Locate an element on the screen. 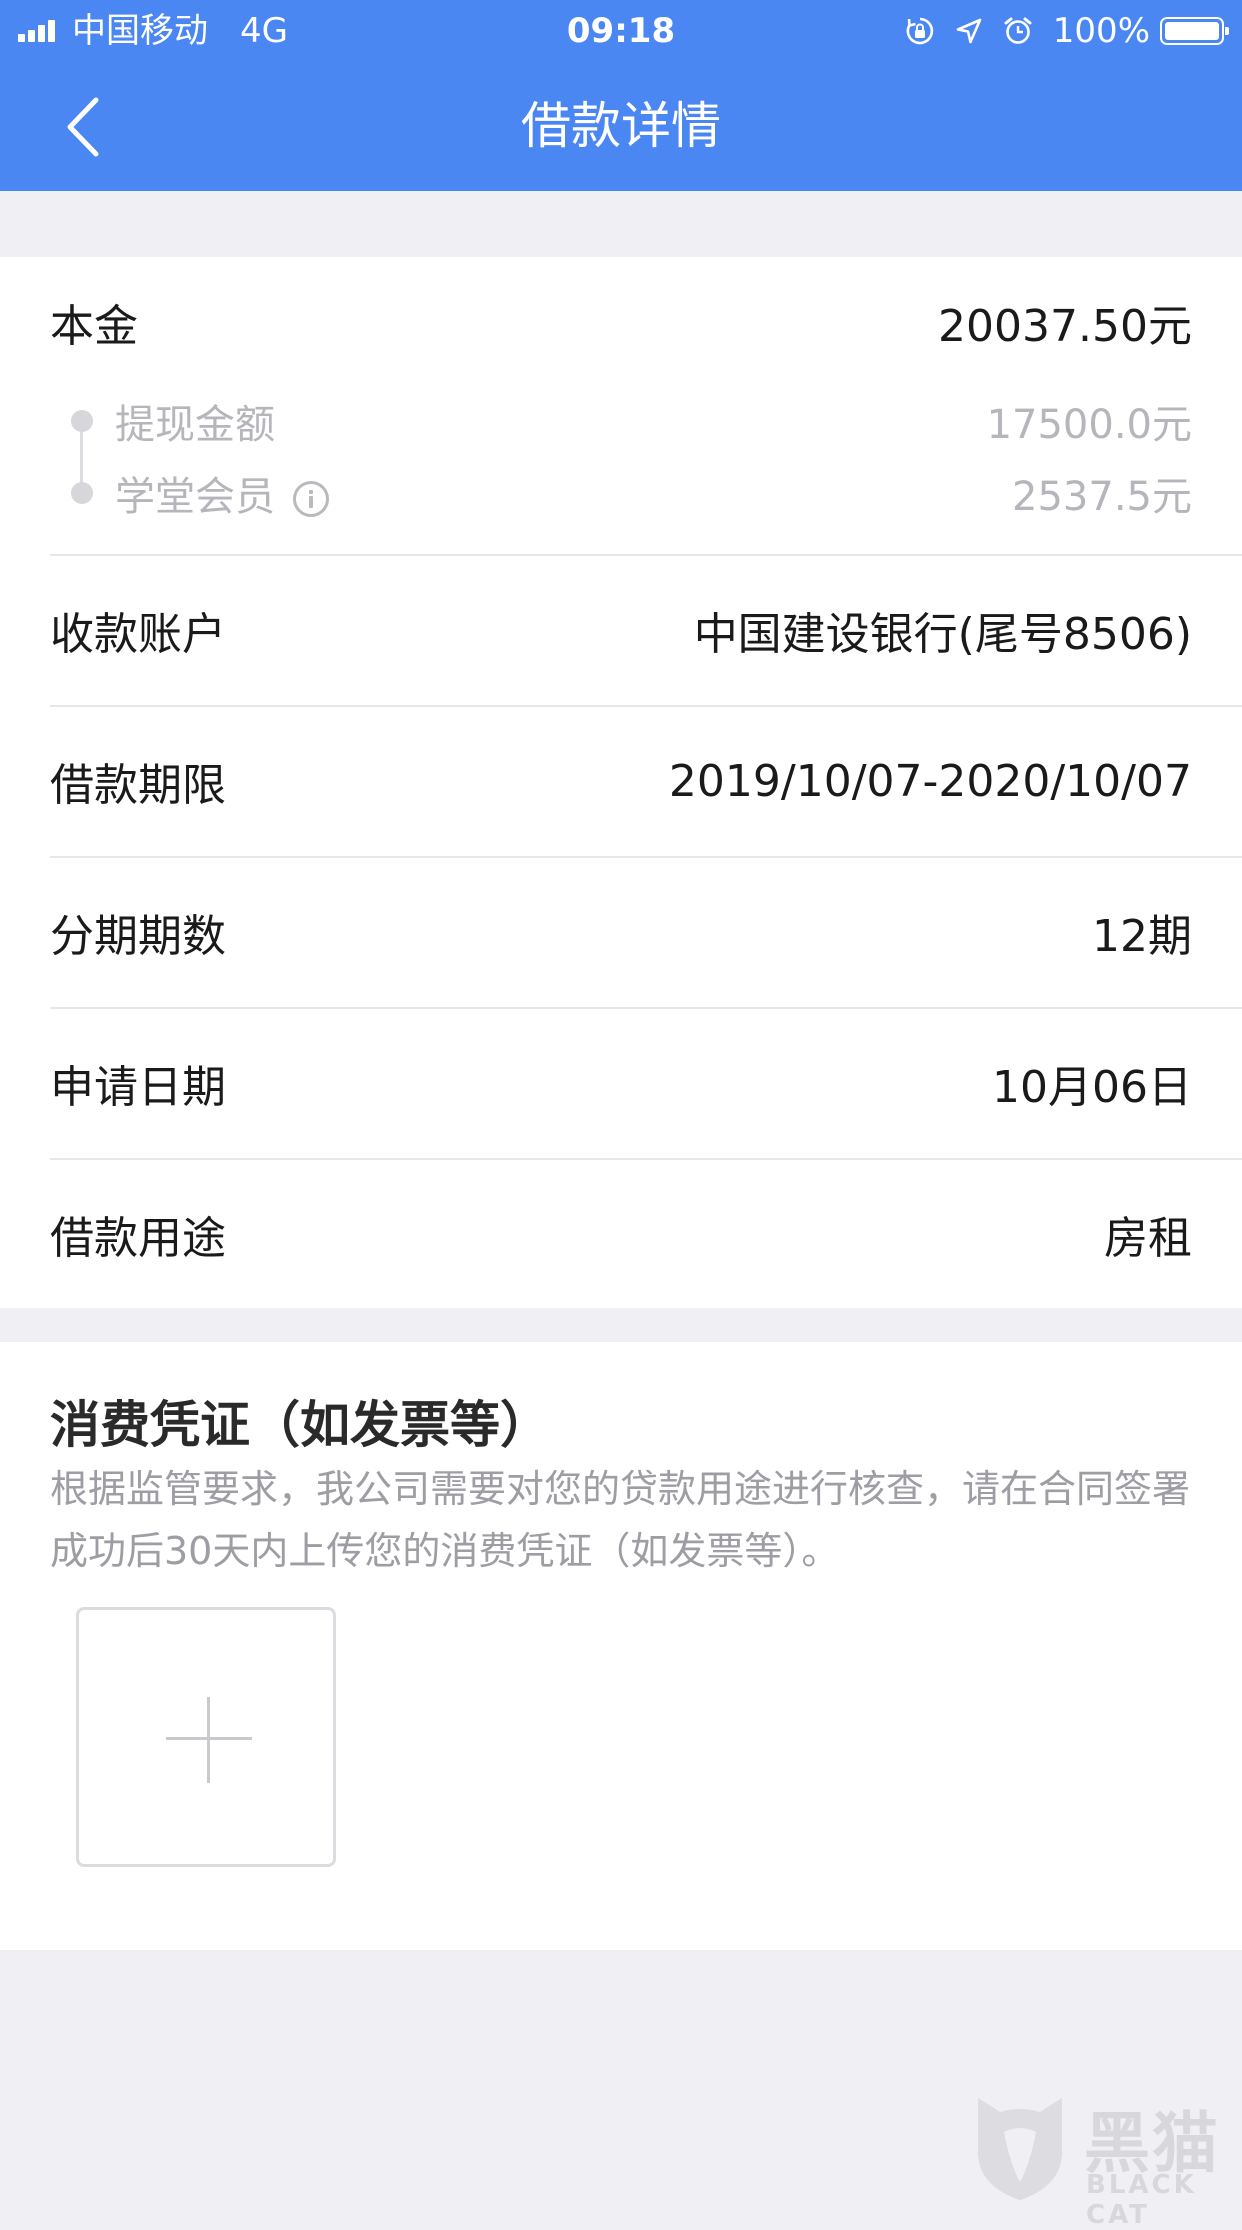 The image size is (1242, 2230). status-right: 100% is located at coordinates (1067, 31).